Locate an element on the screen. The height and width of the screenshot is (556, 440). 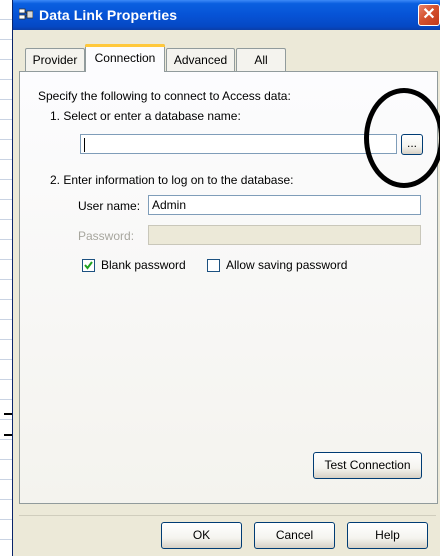
tab-connection: Connection is located at coordinates (125, 58).